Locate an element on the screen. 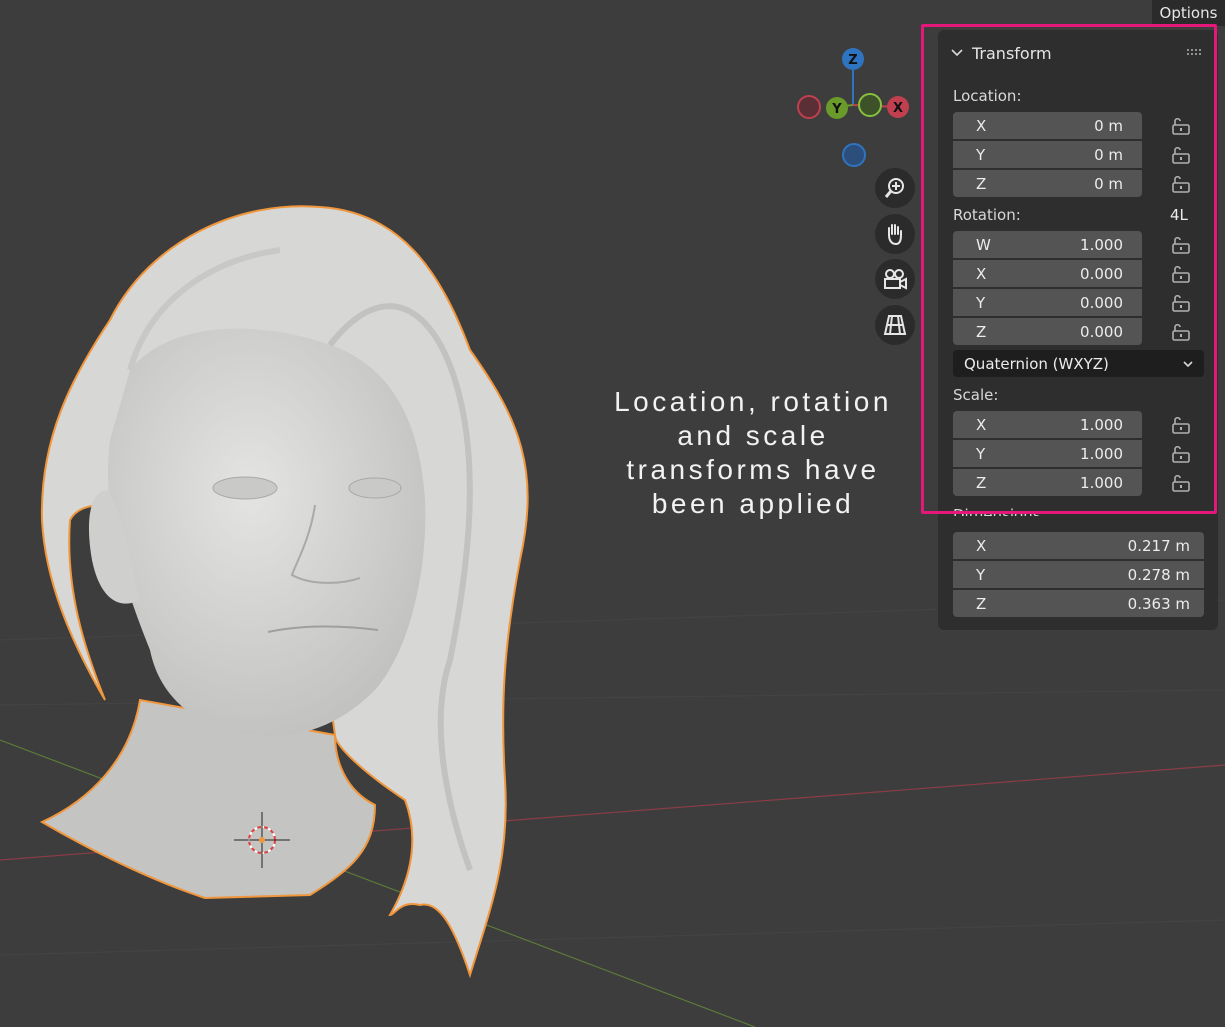 This screenshot has width=1225, height=1027. options-button: Options is located at coordinates (1188, 13).